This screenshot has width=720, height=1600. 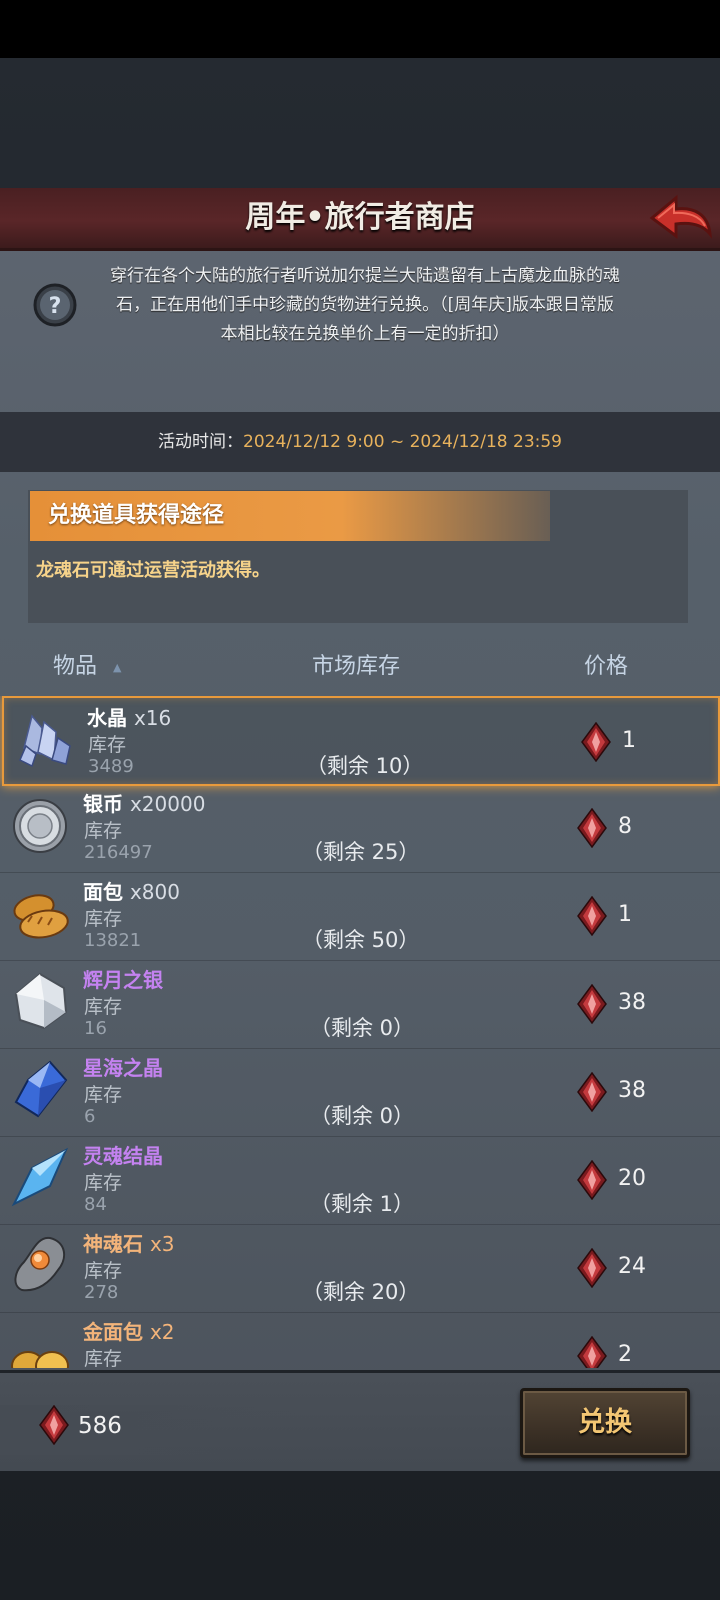 I want to click on status-bar-area, so click(x=360, y=29).